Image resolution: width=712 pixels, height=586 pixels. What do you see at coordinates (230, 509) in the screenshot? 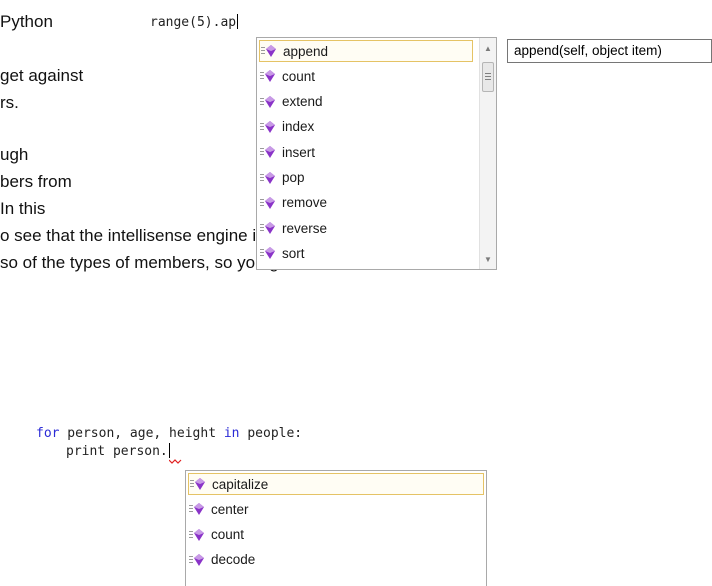
I see `completion-item-label: center` at bounding box center [230, 509].